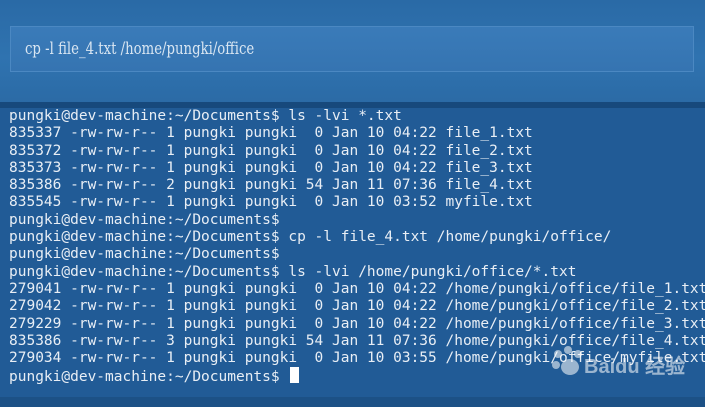 Image resolution: width=705 pixels, height=407 pixels. I want to click on terminal-prompt: pungki@dev-machine:~/Documents$, so click(144, 377).